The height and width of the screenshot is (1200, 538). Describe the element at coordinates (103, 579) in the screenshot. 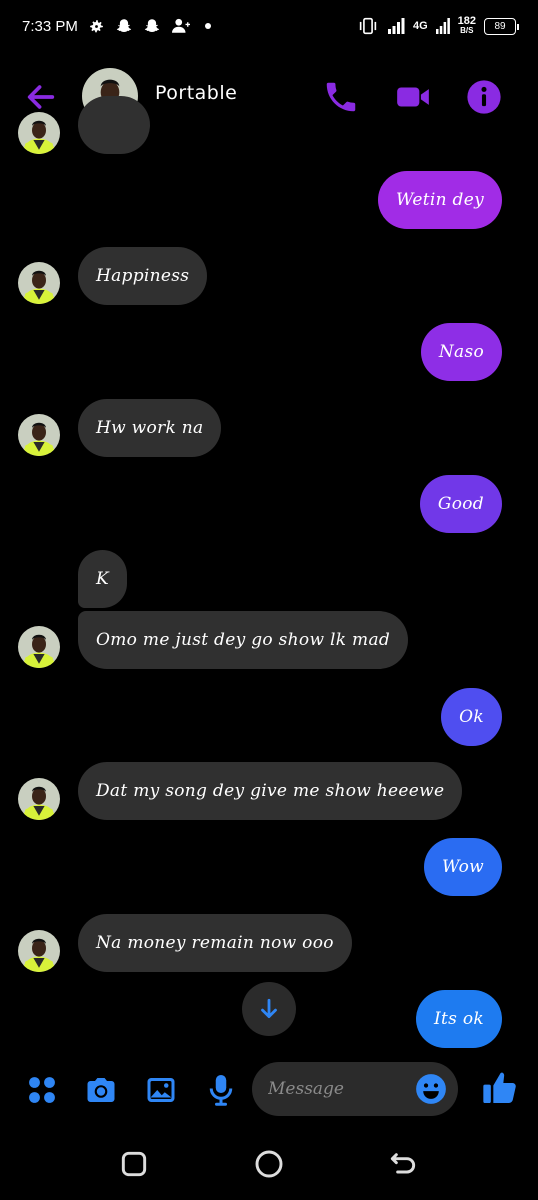

I see `message-bubble-incoming: K` at that location.